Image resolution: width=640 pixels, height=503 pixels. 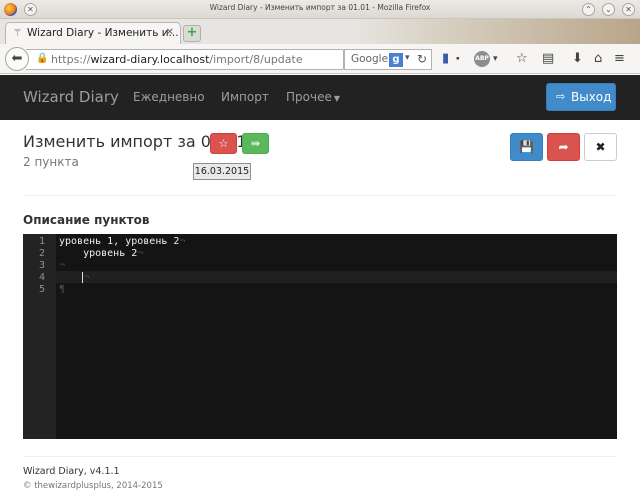 What do you see at coordinates (591, 97) in the screenshot?
I see `logout-label: Выход` at bounding box center [591, 97].